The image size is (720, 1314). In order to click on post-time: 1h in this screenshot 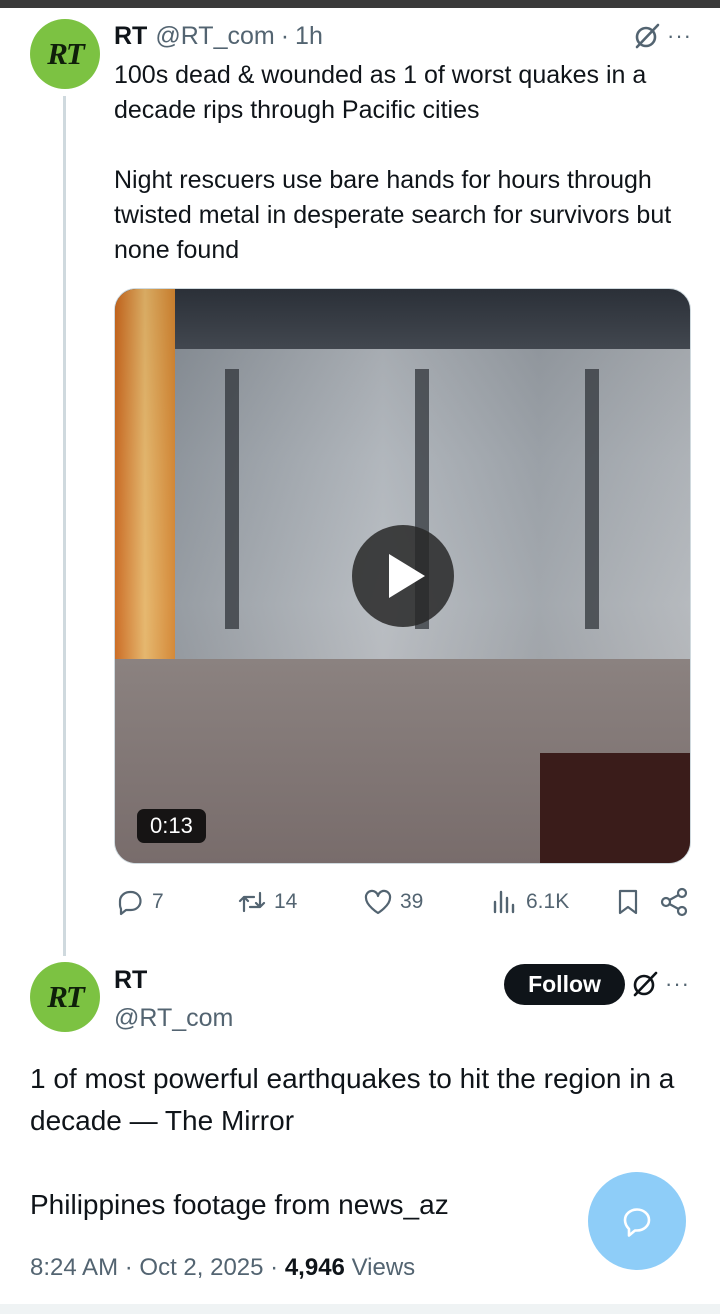, I will do `click(309, 36)`.